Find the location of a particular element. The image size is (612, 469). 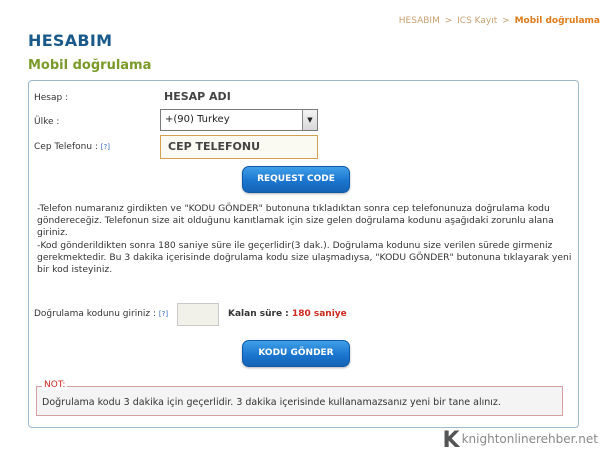

cep-telefonu-label: Cep Telefonu : [?] is located at coordinates (72, 147).